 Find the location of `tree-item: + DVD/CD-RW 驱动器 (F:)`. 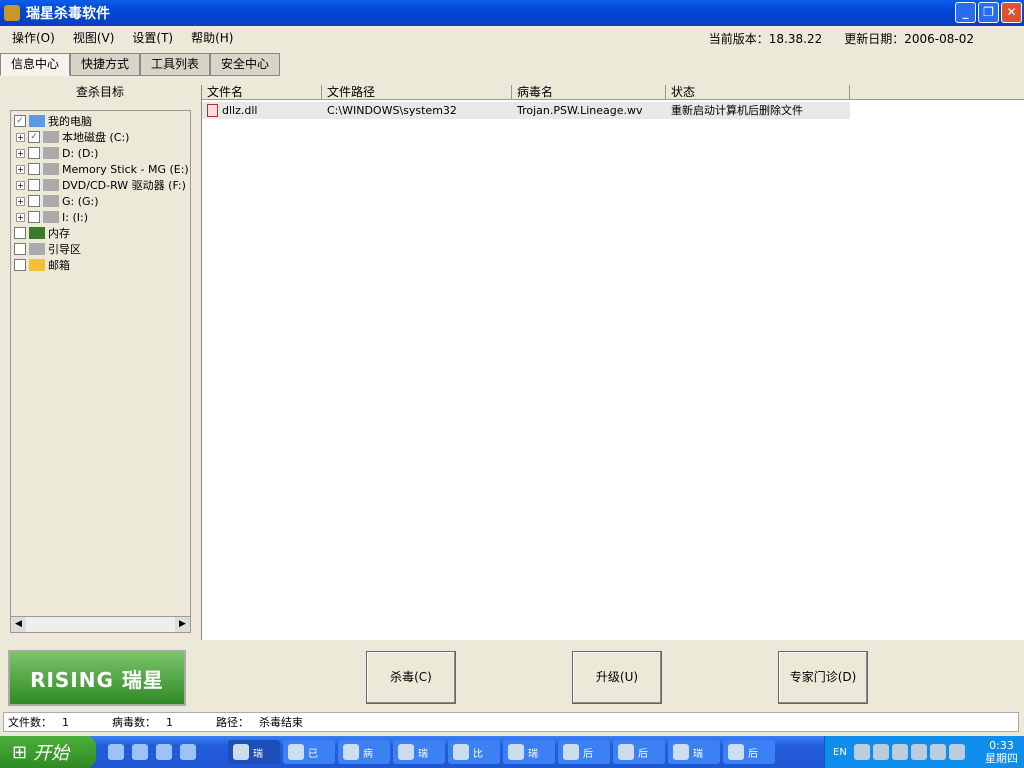

tree-item: + DVD/CD-RW 驱动器 (F:) is located at coordinates (100, 185).